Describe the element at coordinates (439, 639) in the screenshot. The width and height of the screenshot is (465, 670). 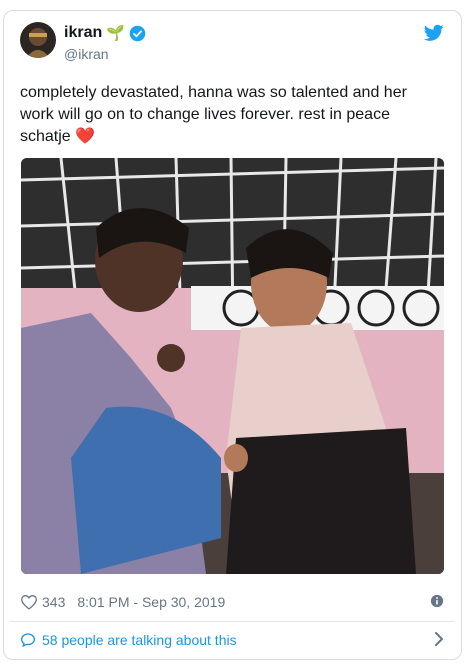
I see `chevron-right-icon` at that location.